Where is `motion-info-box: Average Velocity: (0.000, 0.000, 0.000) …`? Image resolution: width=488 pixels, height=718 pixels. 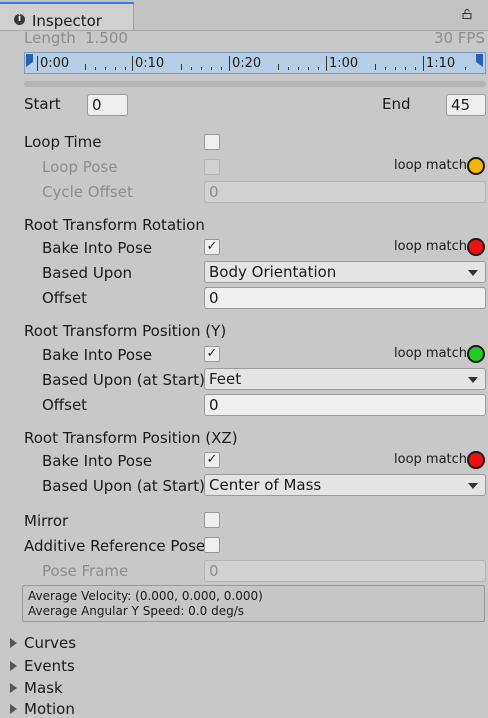 motion-info-box: Average Velocity: (0.000, 0.000, 0.000) … is located at coordinates (253, 603).